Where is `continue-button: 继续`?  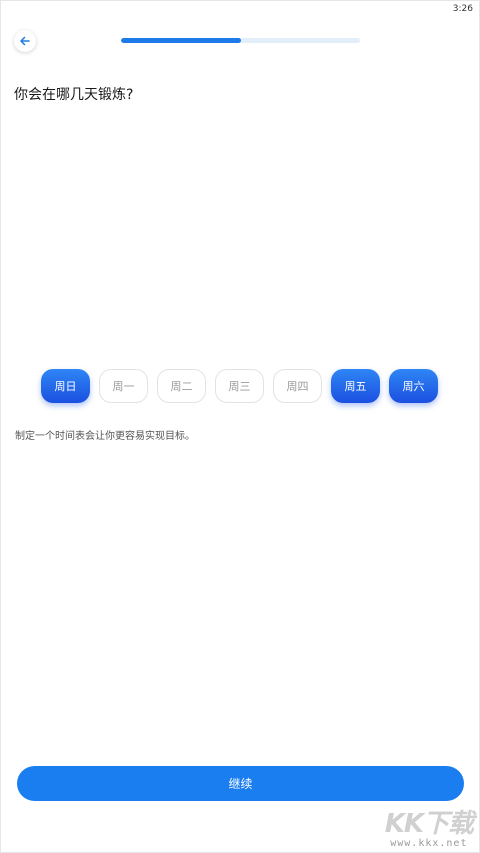
continue-button: 继续 is located at coordinates (240, 783).